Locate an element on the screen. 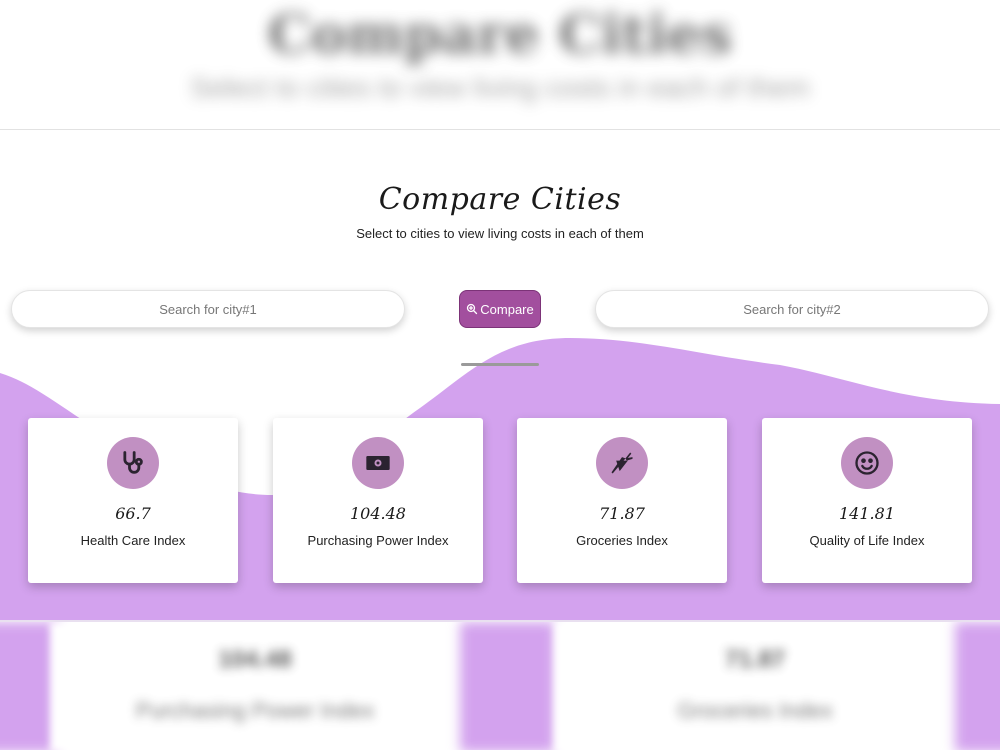 Image resolution: width=1000 pixels, height=750 pixels. card-purchasing-power: 104.48 Purchasing Power Index is located at coordinates (378, 500).